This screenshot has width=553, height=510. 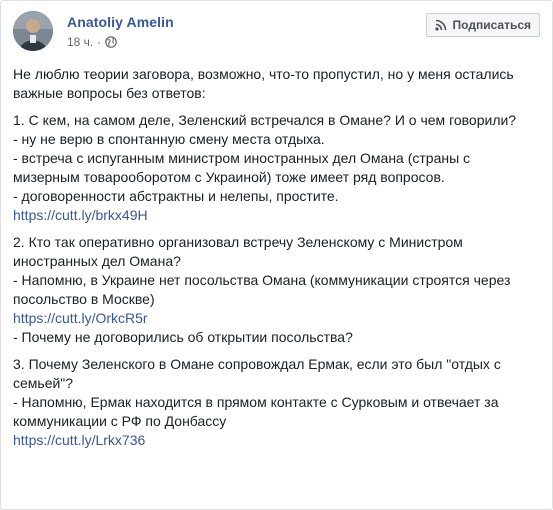 What do you see at coordinates (276, 36) in the screenshot?
I see `post-header: Anatoliy Amelin 18 ч. · Подписаться` at bounding box center [276, 36].